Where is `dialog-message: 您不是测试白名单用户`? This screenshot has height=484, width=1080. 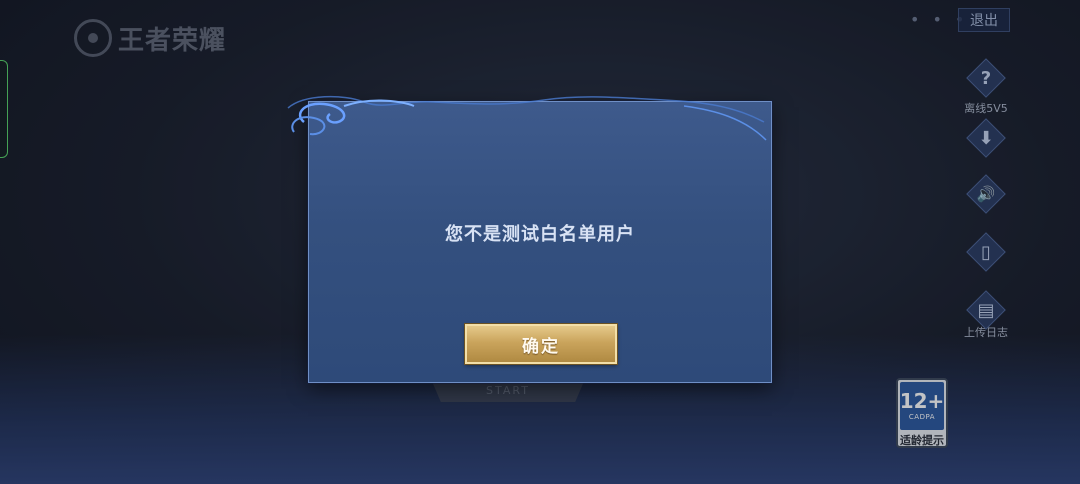 dialog-message: 您不是测试白名单用户 is located at coordinates (540, 234).